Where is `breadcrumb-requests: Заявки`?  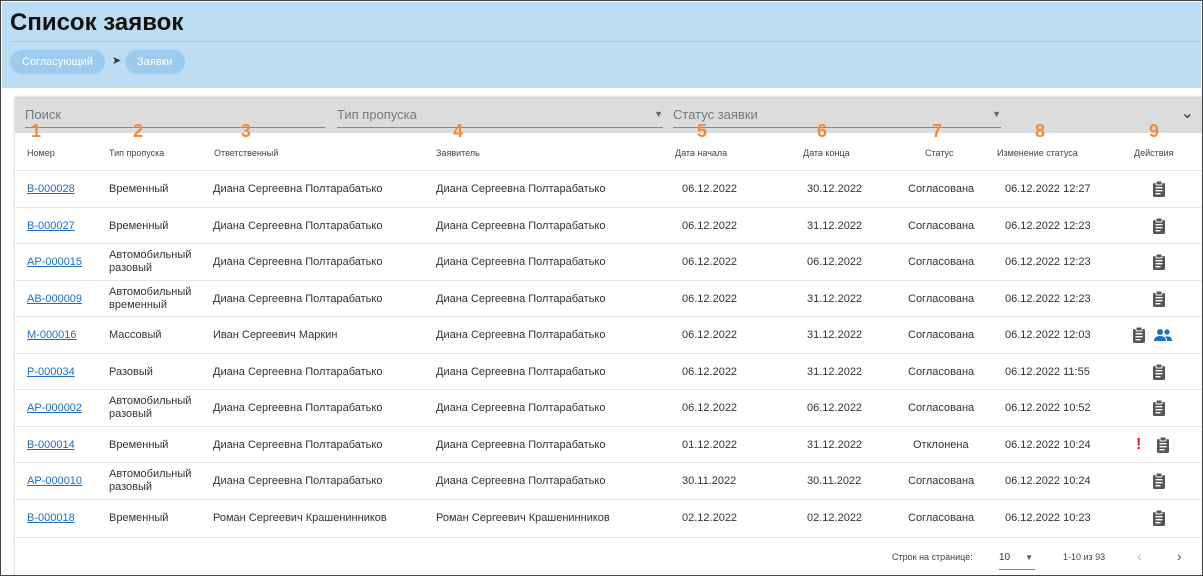
breadcrumb-requests: Заявки is located at coordinates (155, 62).